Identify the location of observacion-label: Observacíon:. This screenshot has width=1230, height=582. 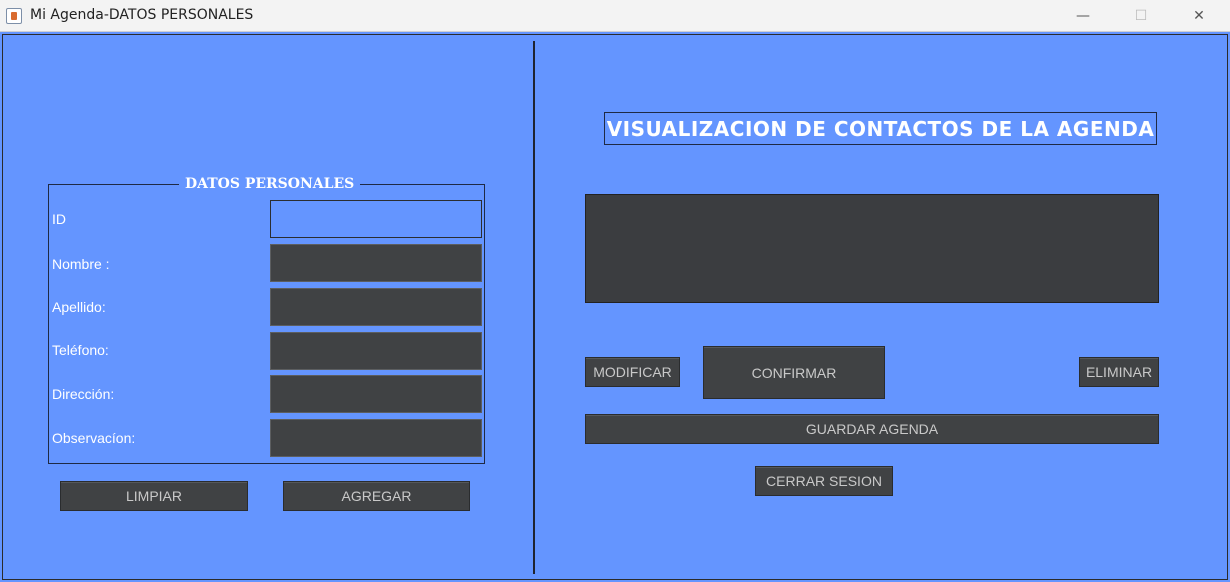
(94, 438).